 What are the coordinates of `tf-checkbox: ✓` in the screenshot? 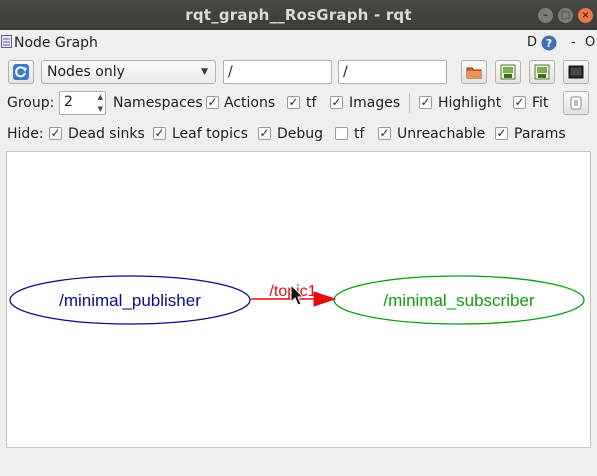 It's located at (293, 102).